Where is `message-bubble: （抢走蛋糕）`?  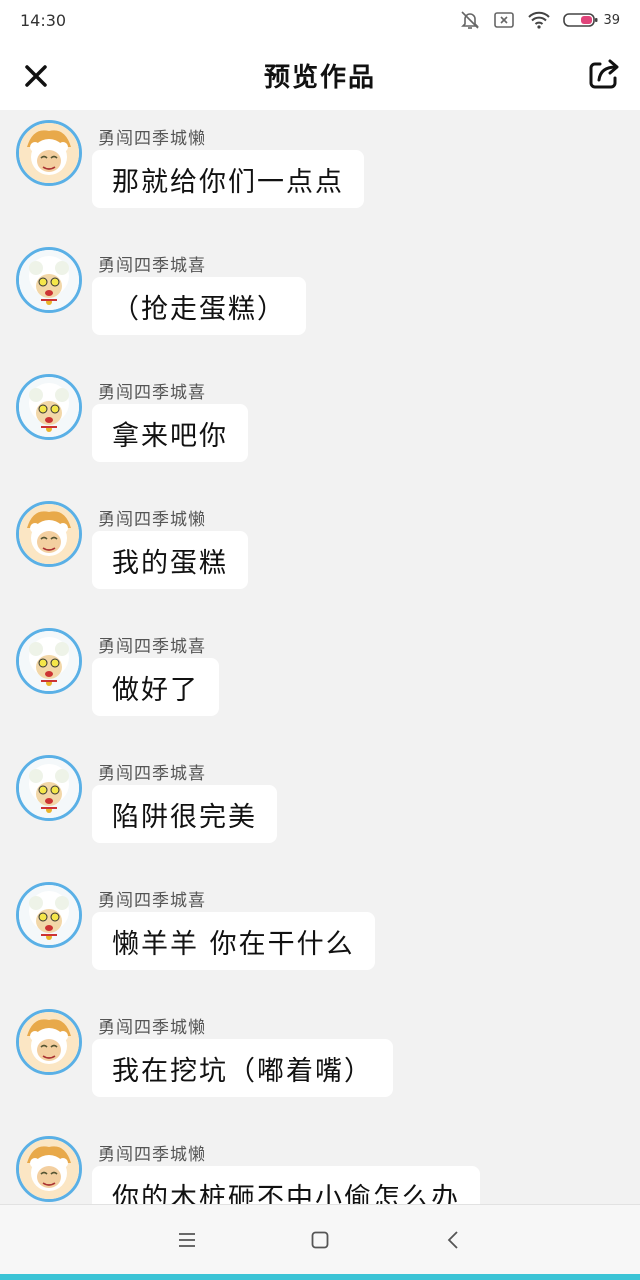
message-bubble: （抢走蛋糕） is located at coordinates (199, 306).